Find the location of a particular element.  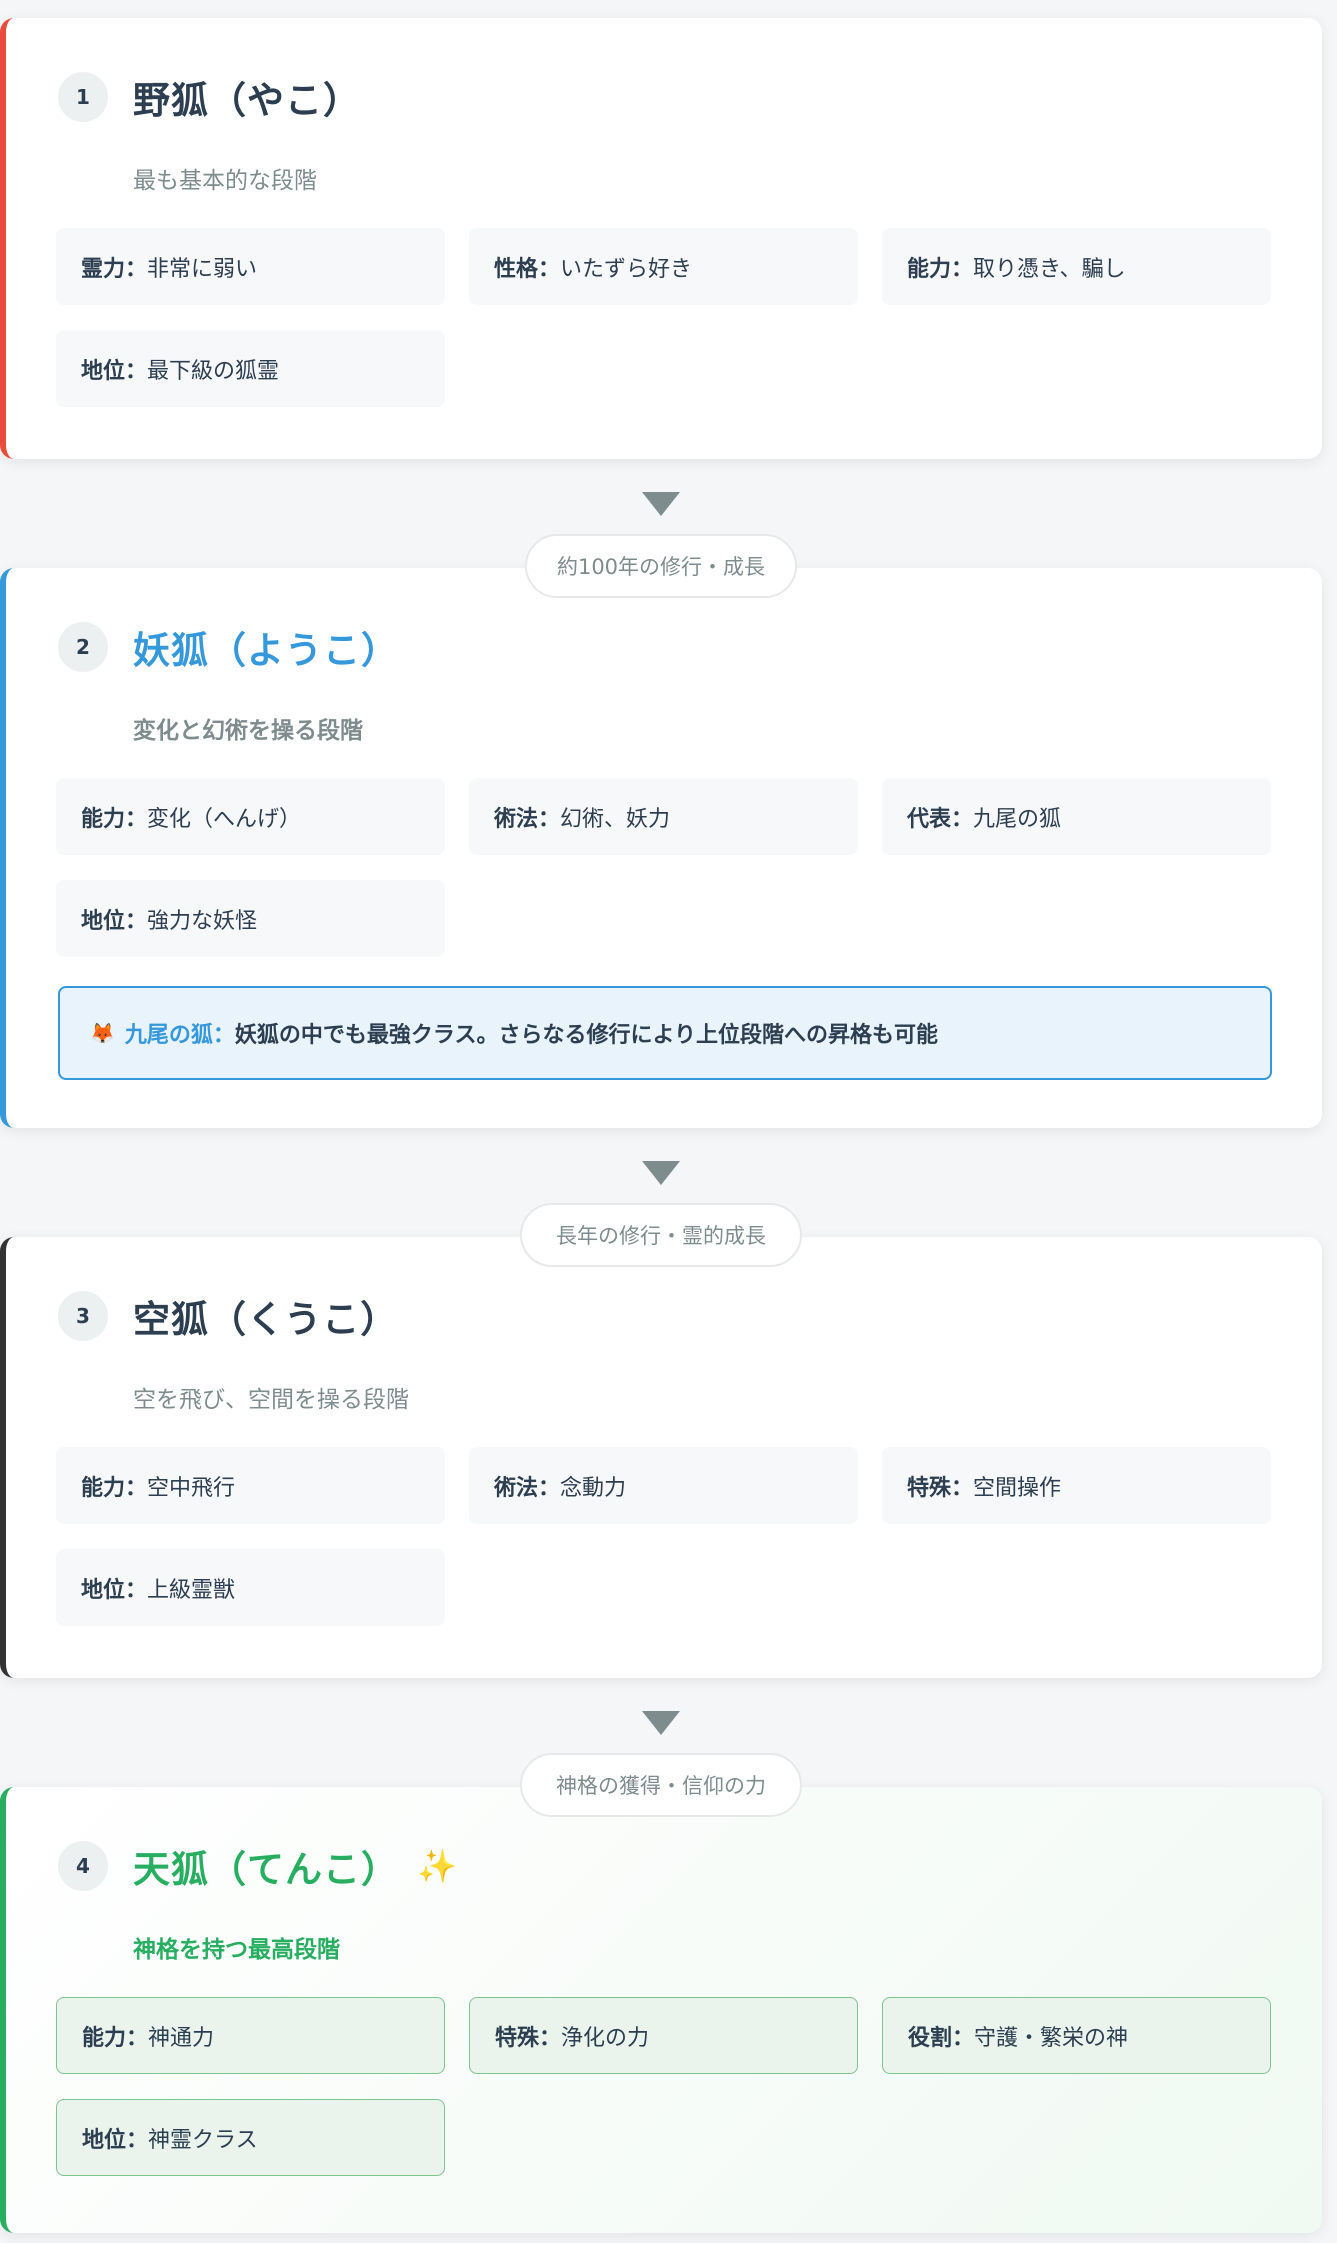

attribute-item: 役割： 守護・繁栄の神 is located at coordinates (1076, 2035).